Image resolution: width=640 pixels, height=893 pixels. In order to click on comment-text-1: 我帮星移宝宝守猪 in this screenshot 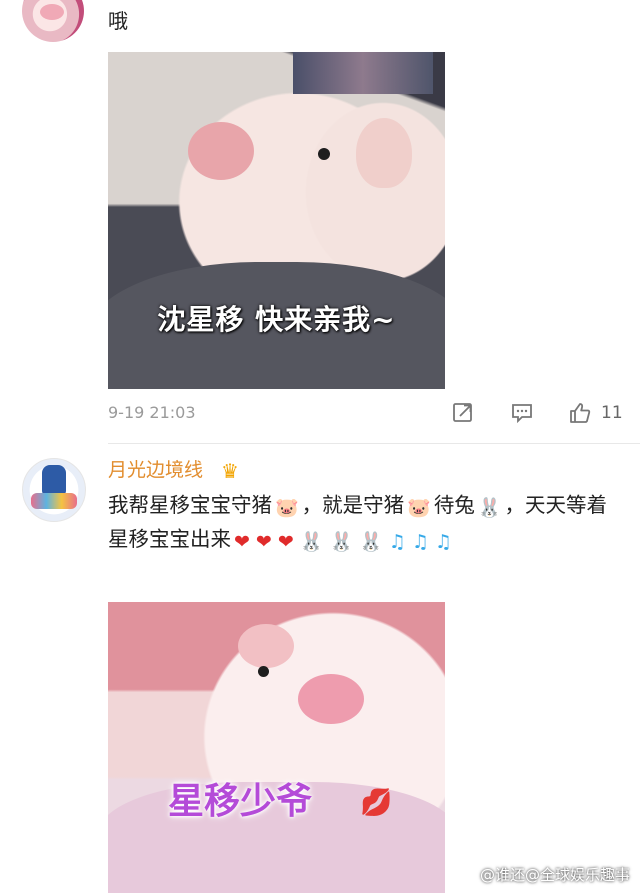, I will do `click(190, 505)`.